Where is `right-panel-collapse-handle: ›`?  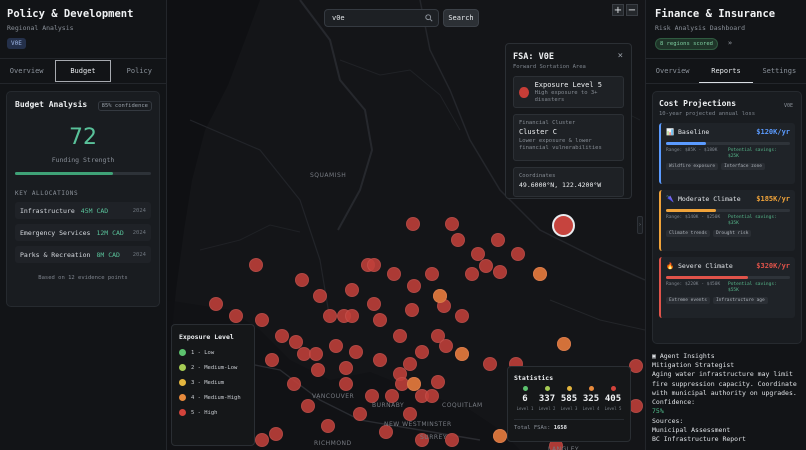
right-panel-collapse-handle: › is located at coordinates (640, 225).